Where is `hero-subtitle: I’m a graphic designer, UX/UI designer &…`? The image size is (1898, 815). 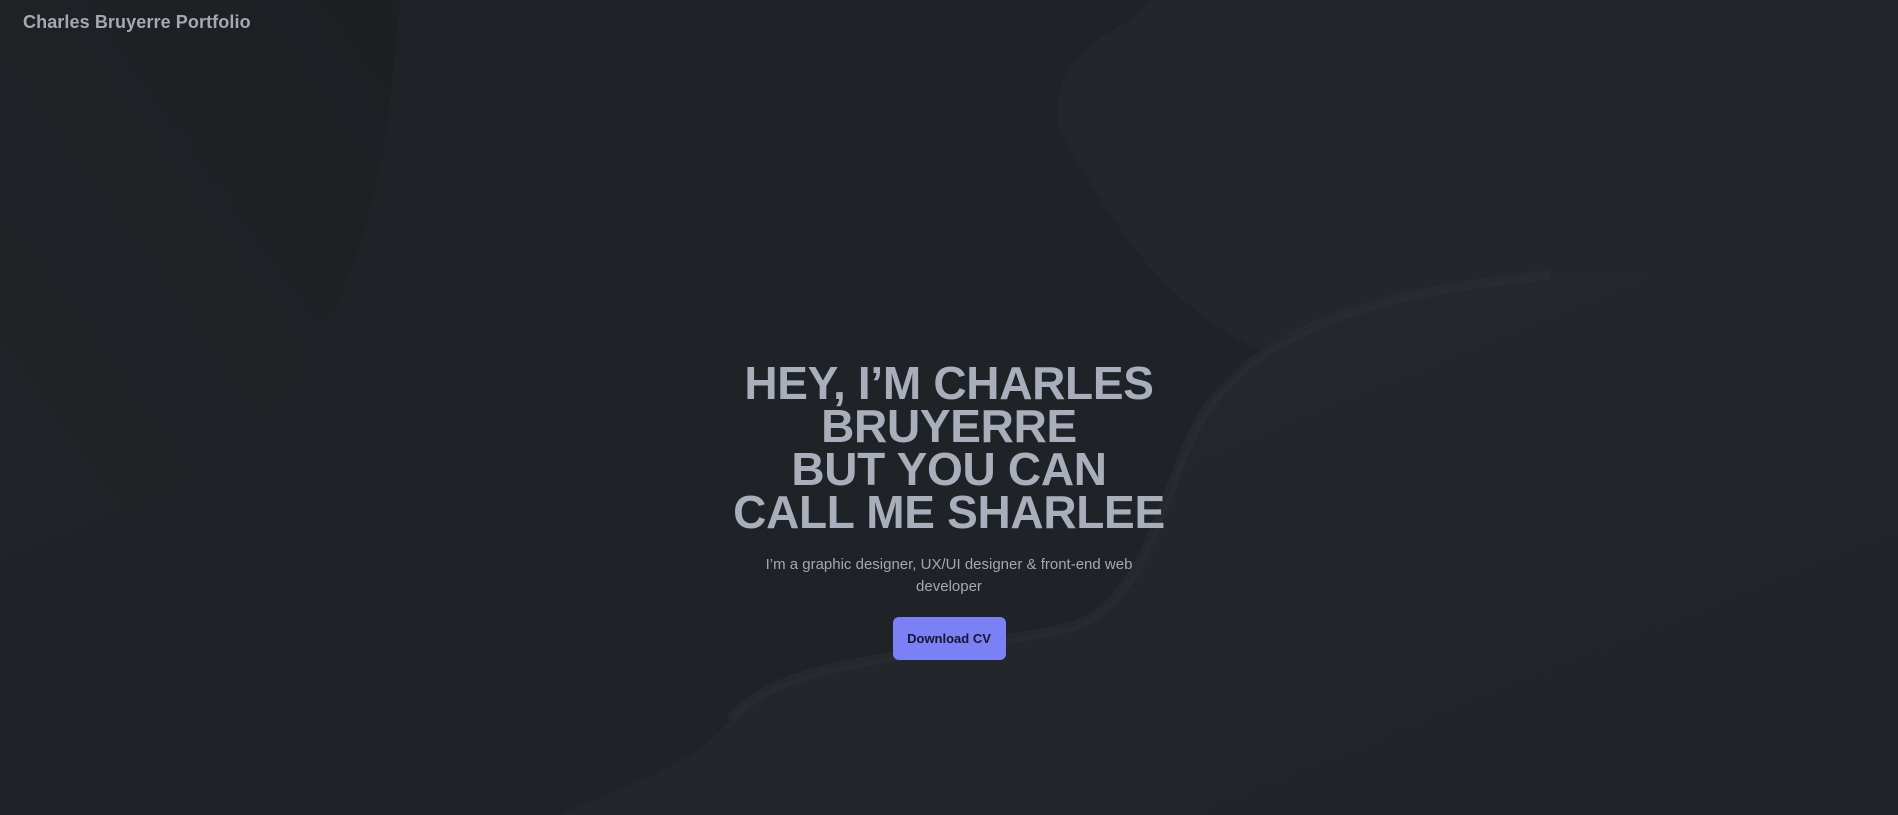 hero-subtitle: I’m a graphic designer, UX/UI designer &… is located at coordinates (949, 575).